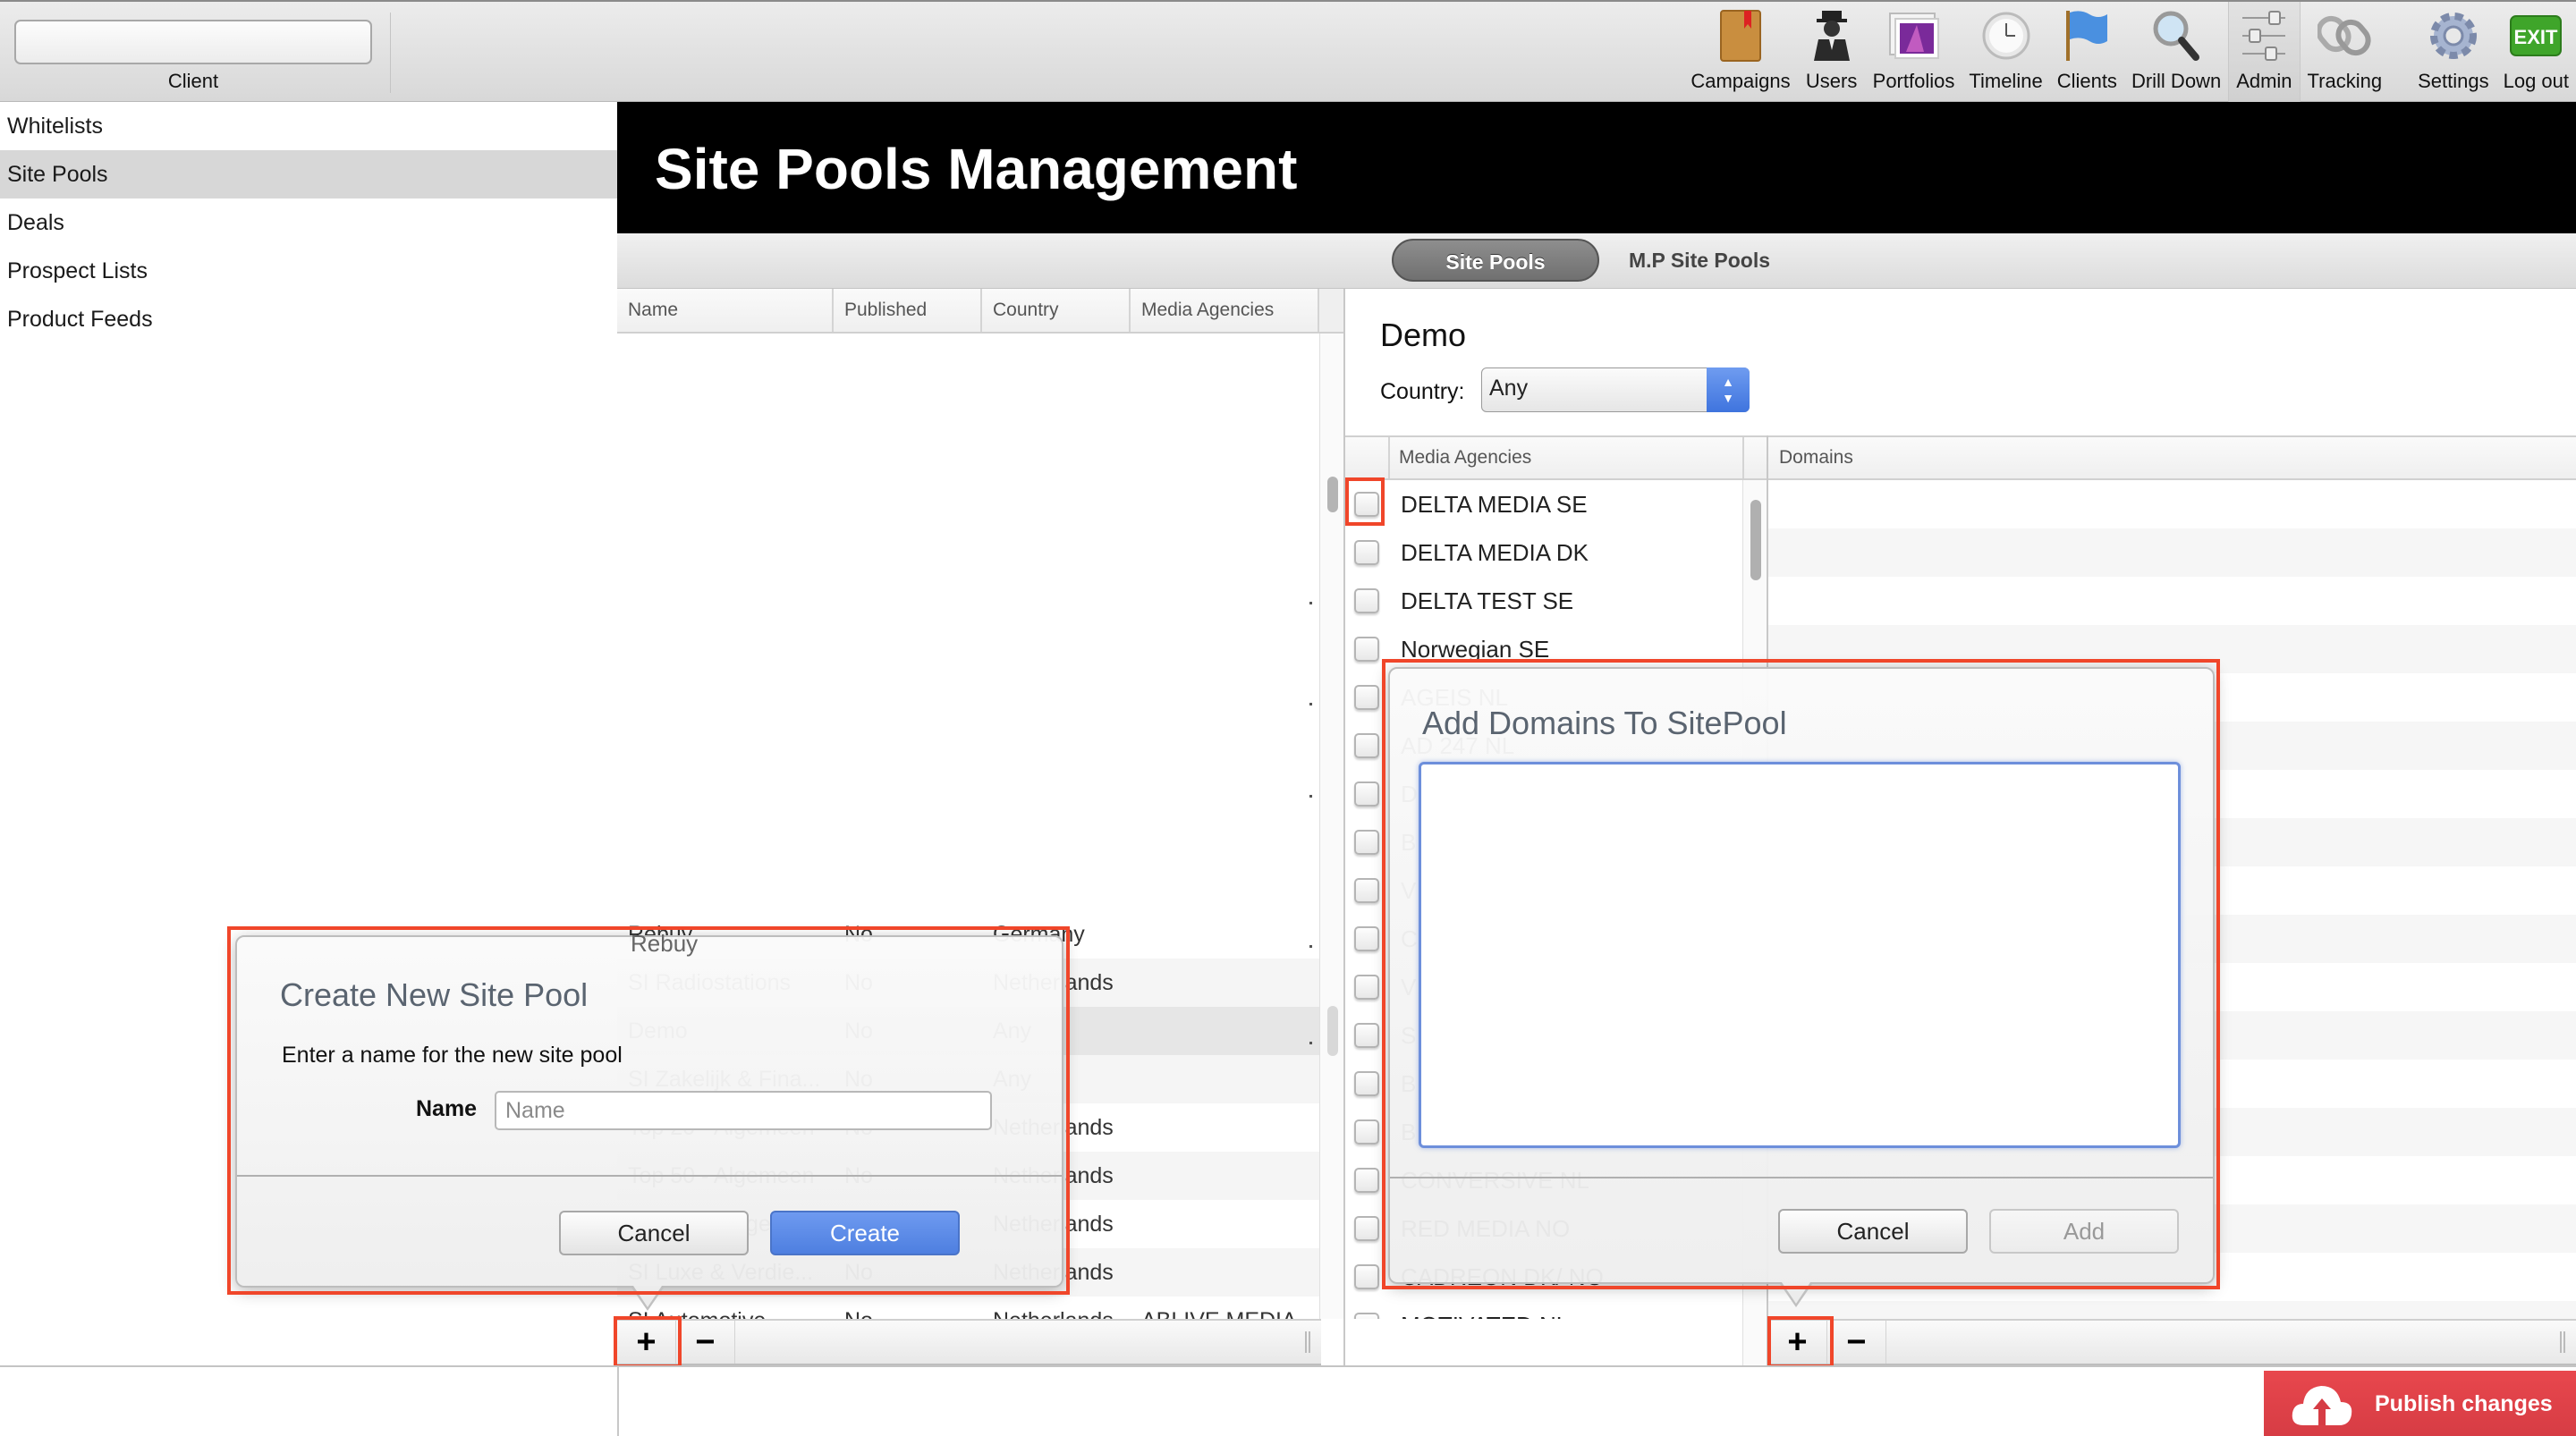  I want to click on clock-icon, so click(2006, 36).